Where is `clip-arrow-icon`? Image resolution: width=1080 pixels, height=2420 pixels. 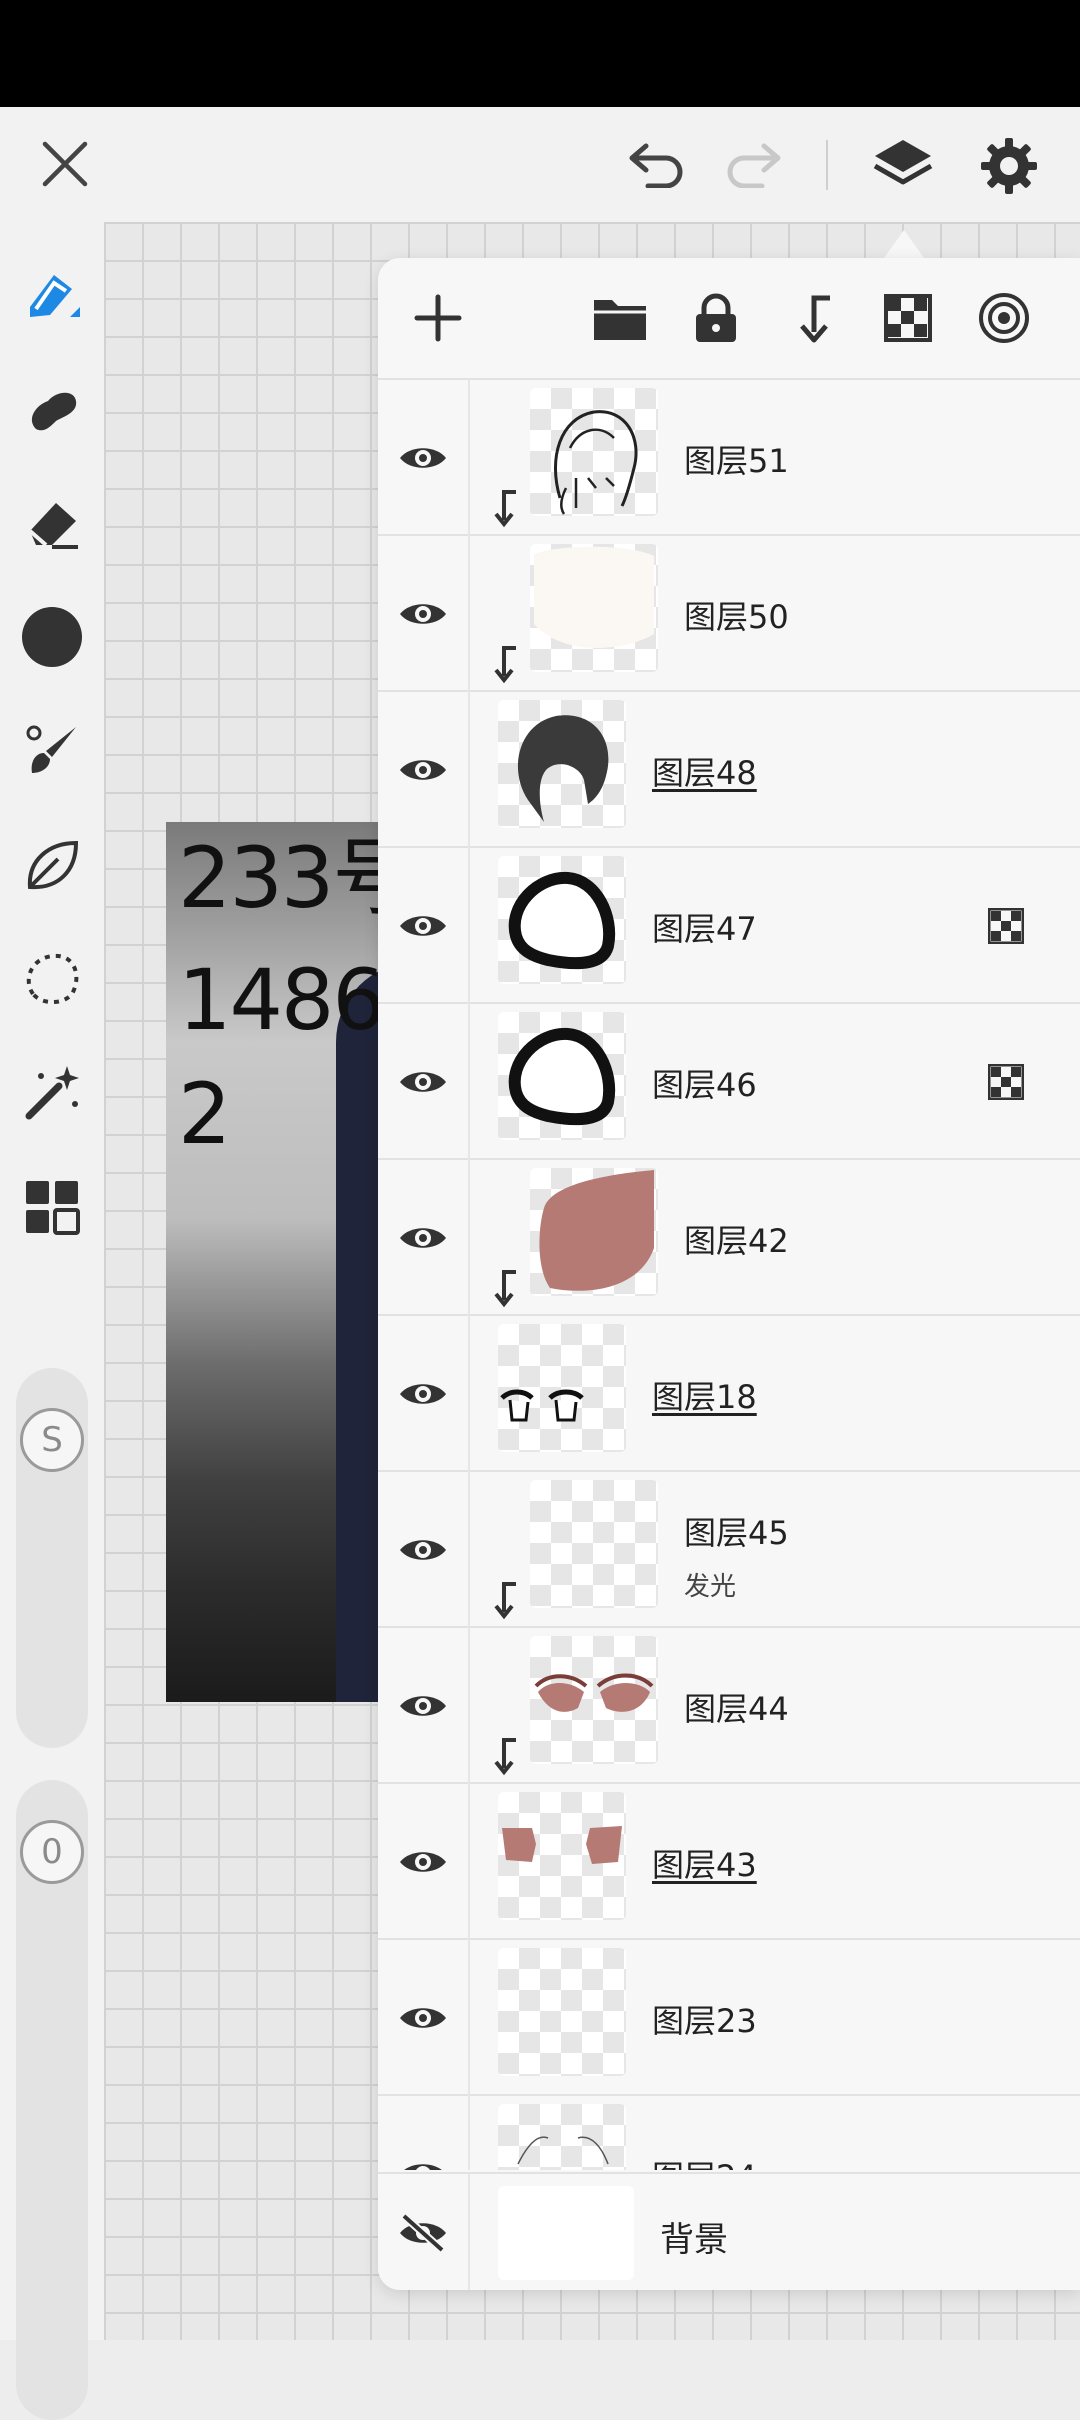 clip-arrow-icon is located at coordinates (812, 318).